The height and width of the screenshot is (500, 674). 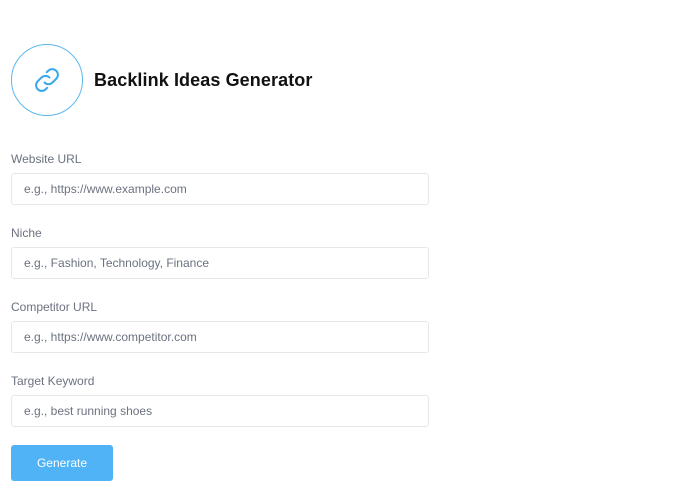 I want to click on target-keyword-field: Target Keyword, so click(x=220, y=400).